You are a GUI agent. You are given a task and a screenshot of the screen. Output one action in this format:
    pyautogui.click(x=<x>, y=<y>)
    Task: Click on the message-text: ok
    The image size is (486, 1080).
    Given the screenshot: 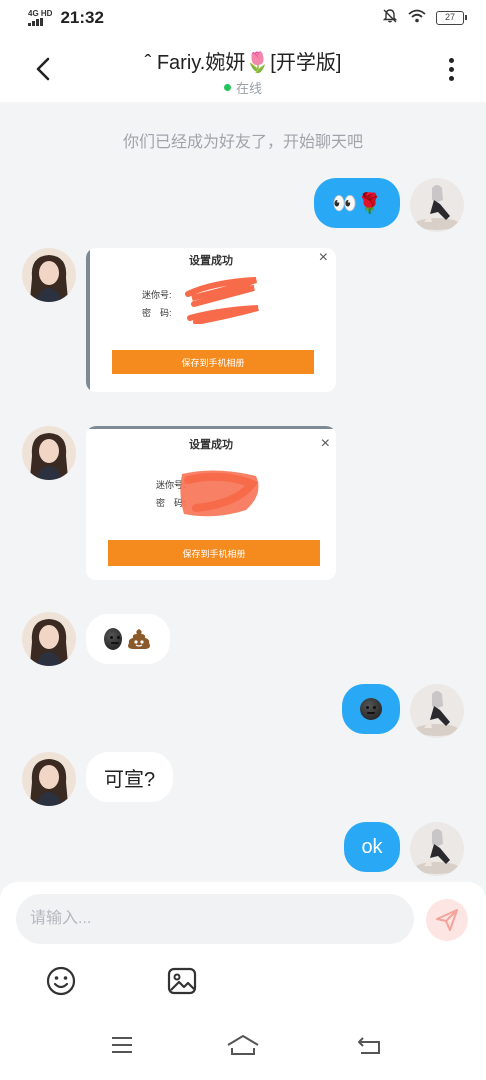 What is the action you would take?
    pyautogui.click(x=372, y=846)
    